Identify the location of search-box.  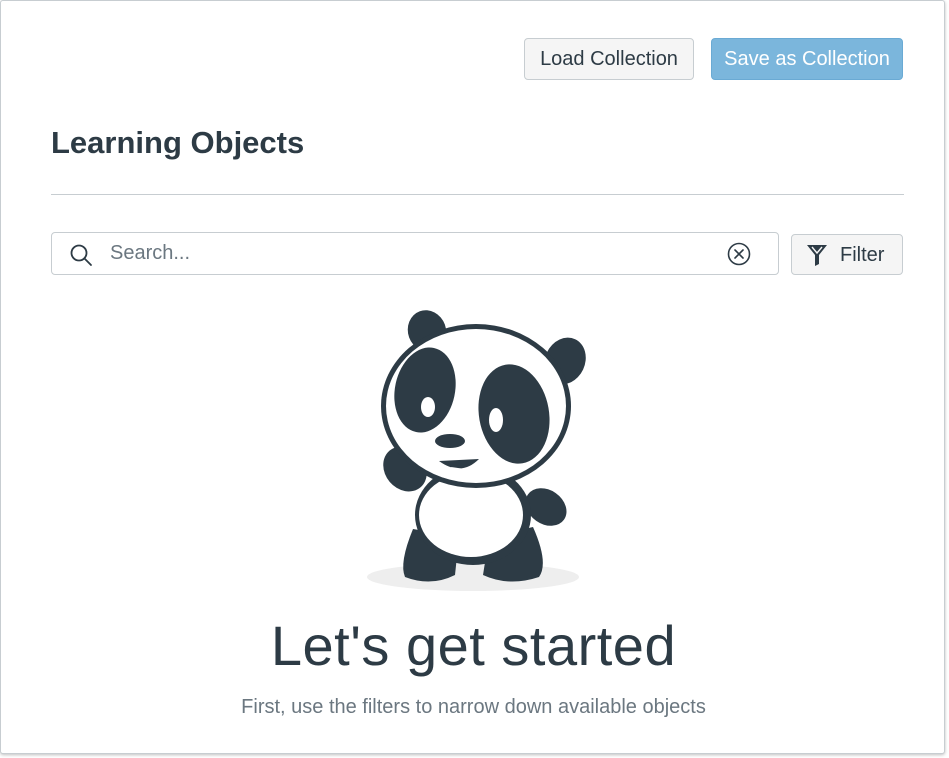
(415, 253).